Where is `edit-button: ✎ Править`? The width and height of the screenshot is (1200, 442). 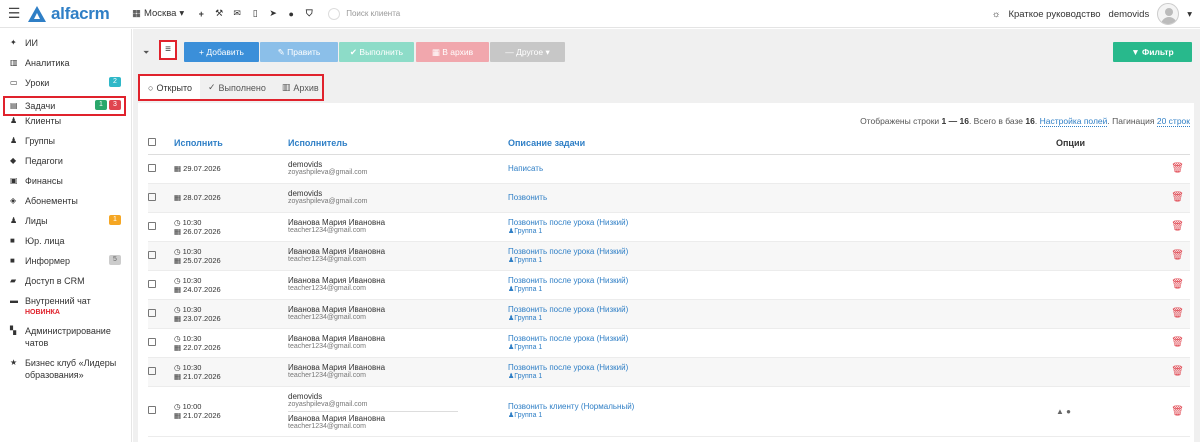
edit-button: ✎ Править is located at coordinates (299, 52).